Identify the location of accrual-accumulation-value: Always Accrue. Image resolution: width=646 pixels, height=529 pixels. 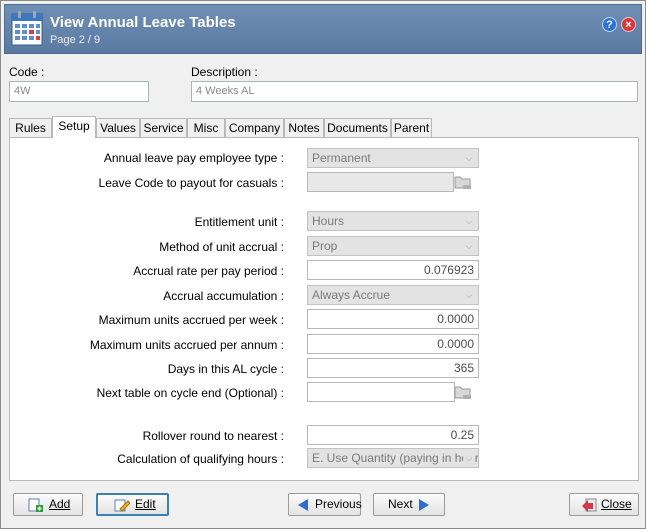
(351, 295).